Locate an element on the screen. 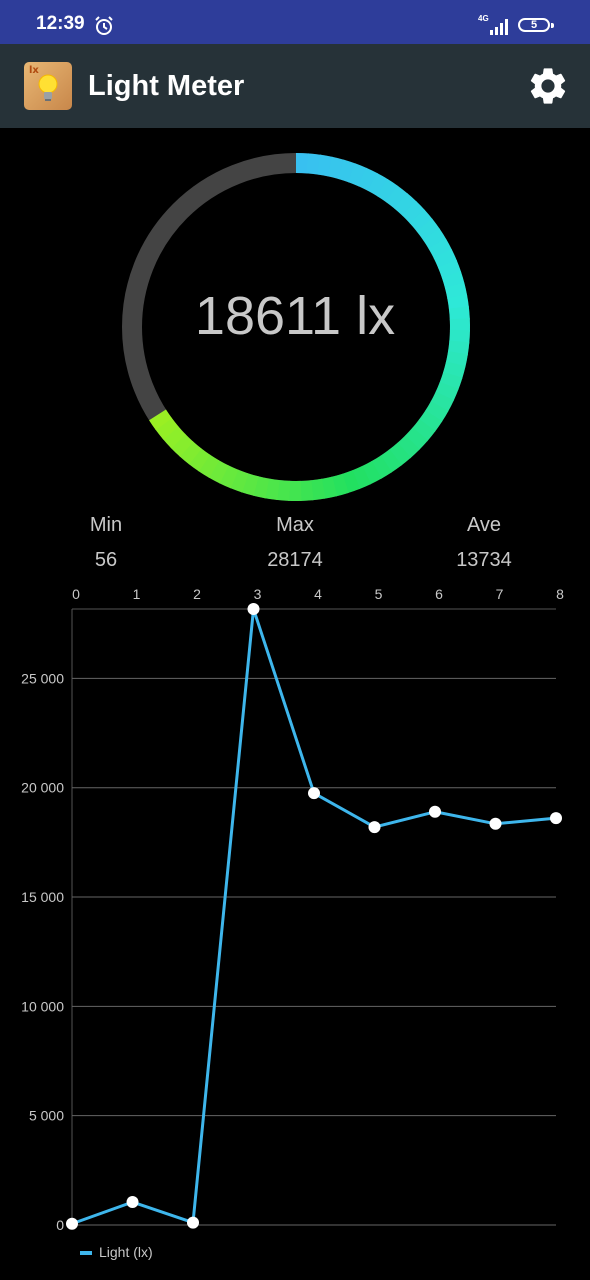 This screenshot has height=1280, width=590. y-tick-label: 15 000 is located at coordinates (42, 897).